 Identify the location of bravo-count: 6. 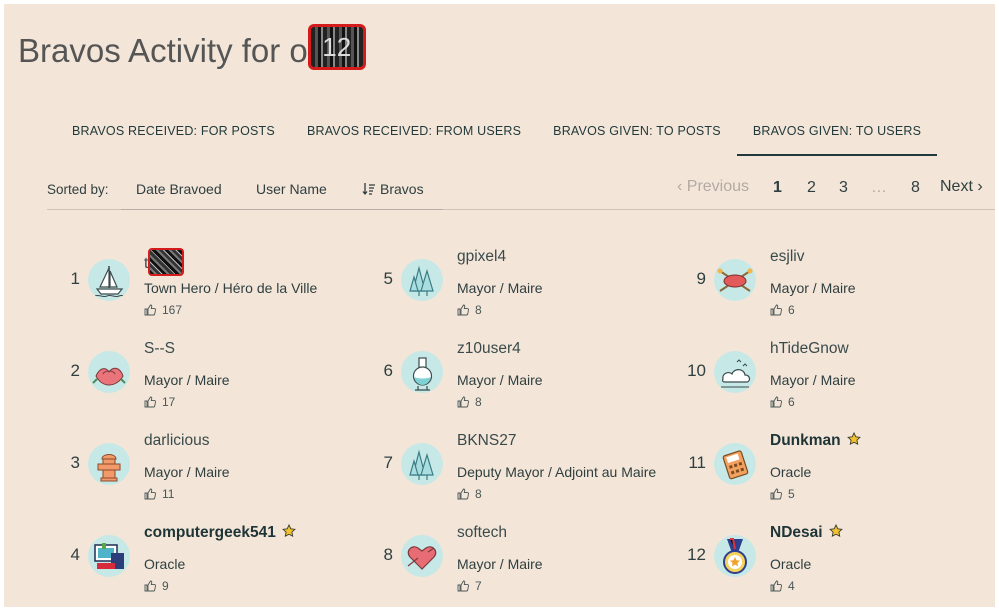
(782, 402).